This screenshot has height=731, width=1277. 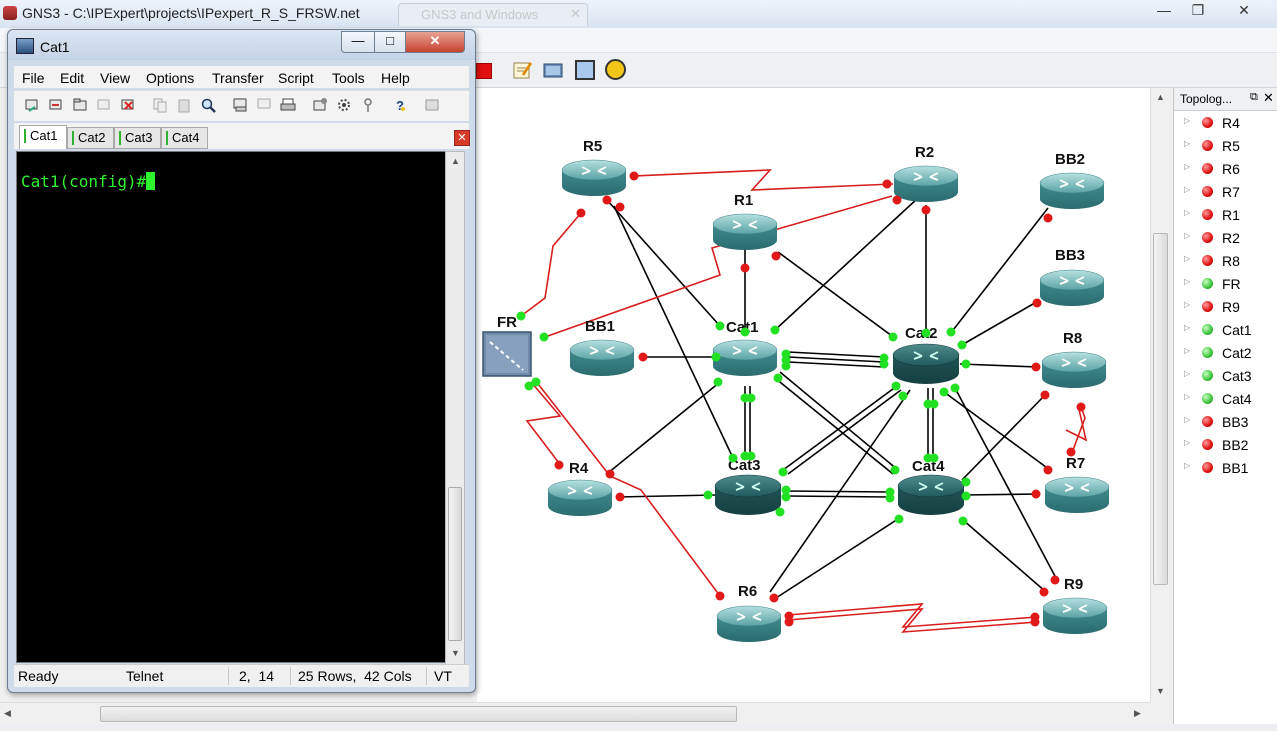 I want to click on rectangle-shape-icon, so click(x=585, y=70).